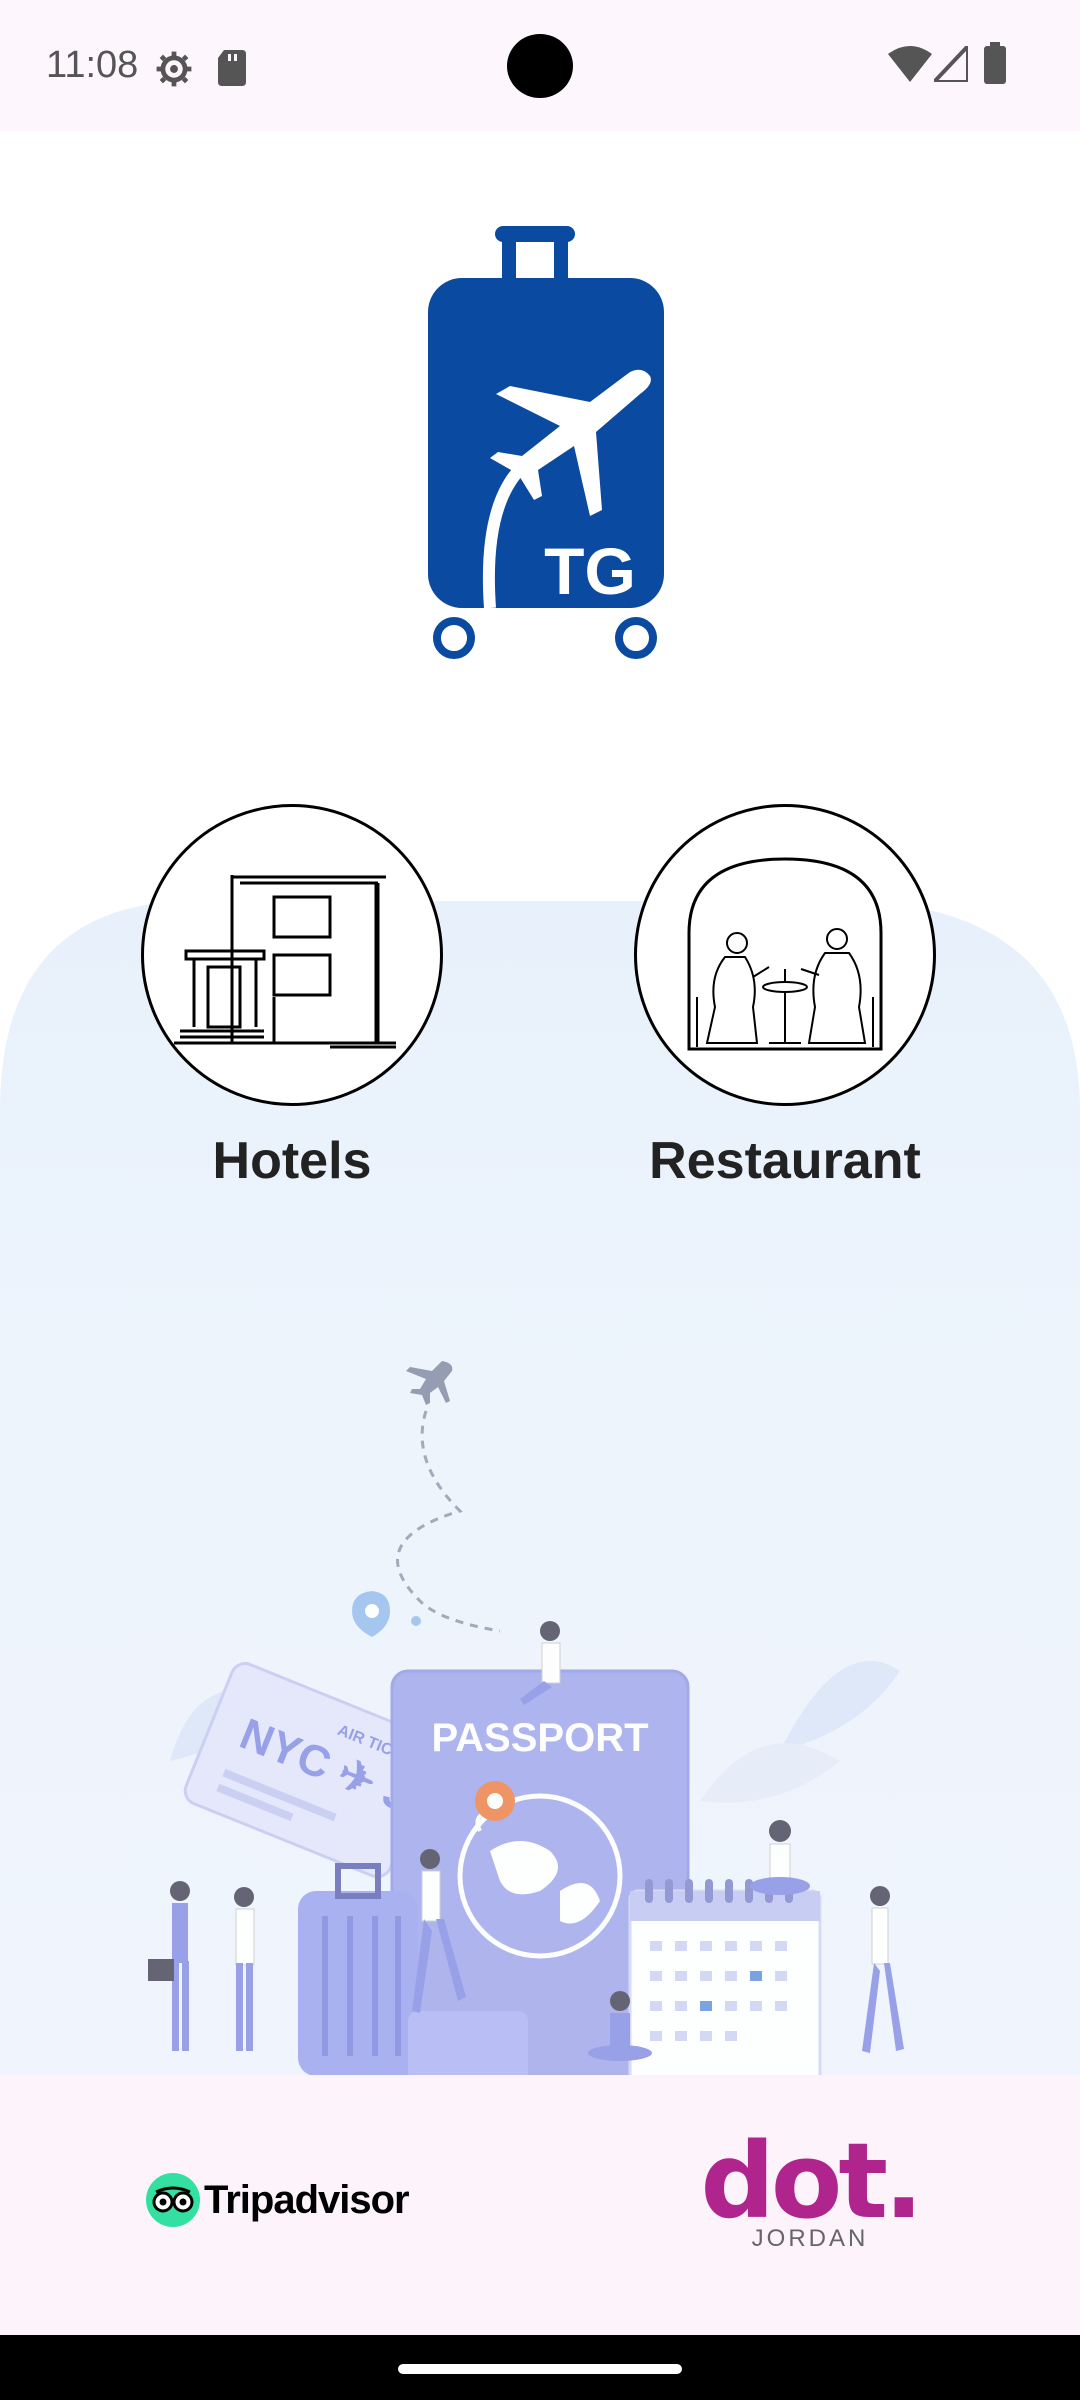 The image size is (1080, 2400). What do you see at coordinates (540, 2369) in the screenshot?
I see `home-gesture-handle` at bounding box center [540, 2369].